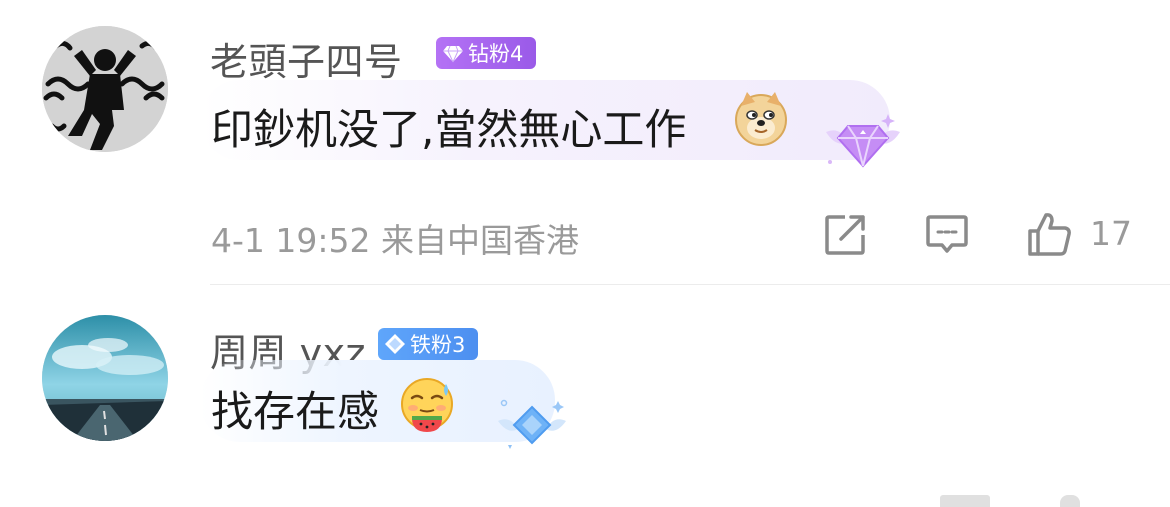  What do you see at coordinates (306, 58) in the screenshot?
I see `username: 老頭子四号` at bounding box center [306, 58].